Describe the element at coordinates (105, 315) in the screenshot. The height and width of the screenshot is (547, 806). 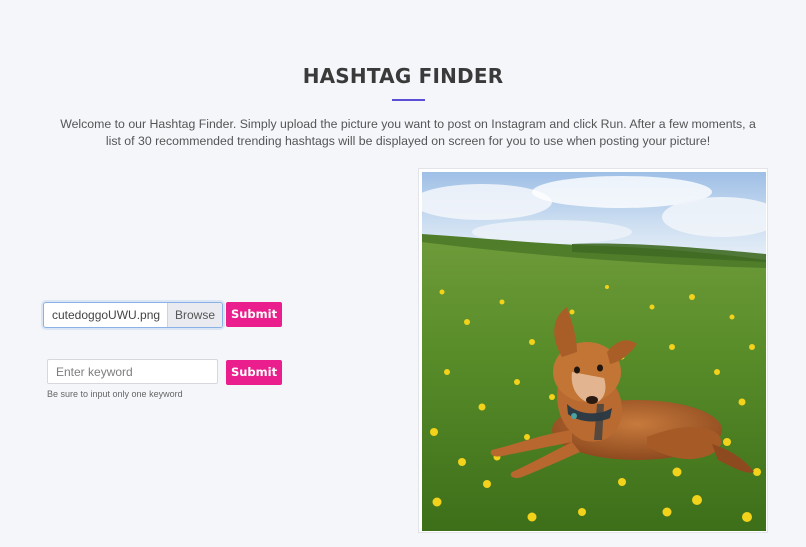
I see `file-name-display: cutedoggoUWU.png` at that location.